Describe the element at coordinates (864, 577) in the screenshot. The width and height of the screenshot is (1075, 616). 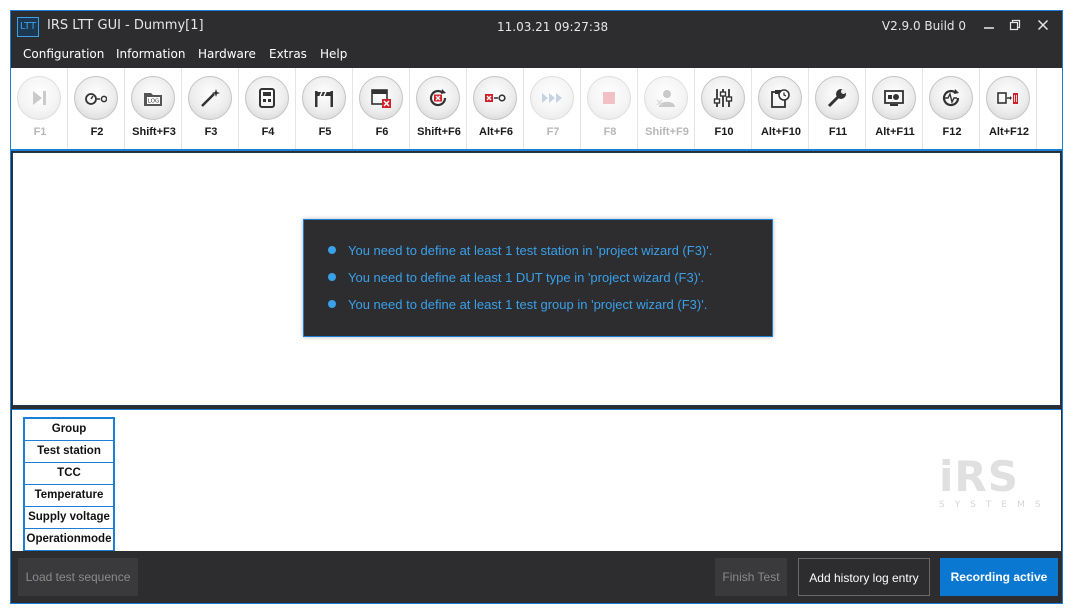
I see `add-history-log-button: Add history log entry` at that location.